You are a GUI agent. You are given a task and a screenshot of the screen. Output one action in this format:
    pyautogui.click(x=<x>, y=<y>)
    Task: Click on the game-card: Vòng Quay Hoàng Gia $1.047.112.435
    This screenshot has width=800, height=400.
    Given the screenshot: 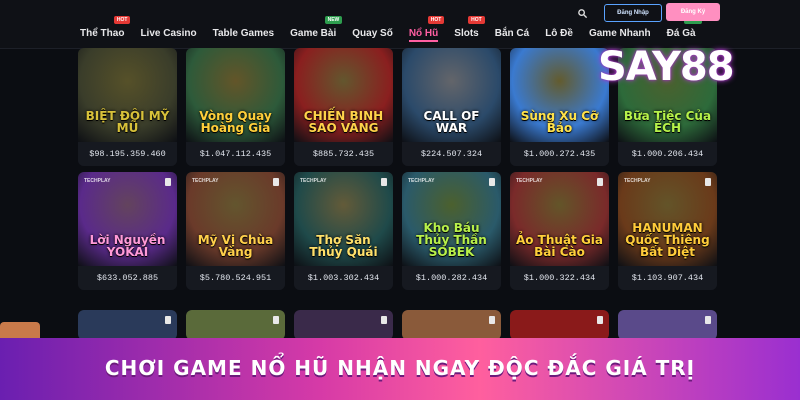 What is the action you would take?
    pyautogui.click(x=235, y=107)
    